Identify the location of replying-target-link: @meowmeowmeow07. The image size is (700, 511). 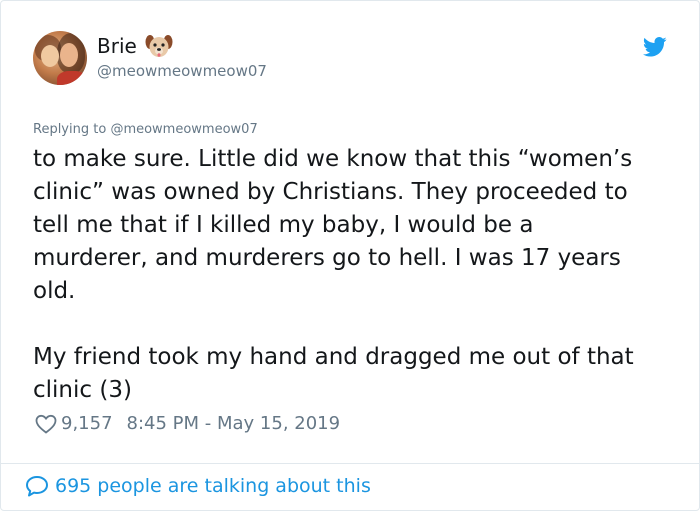
(183, 129).